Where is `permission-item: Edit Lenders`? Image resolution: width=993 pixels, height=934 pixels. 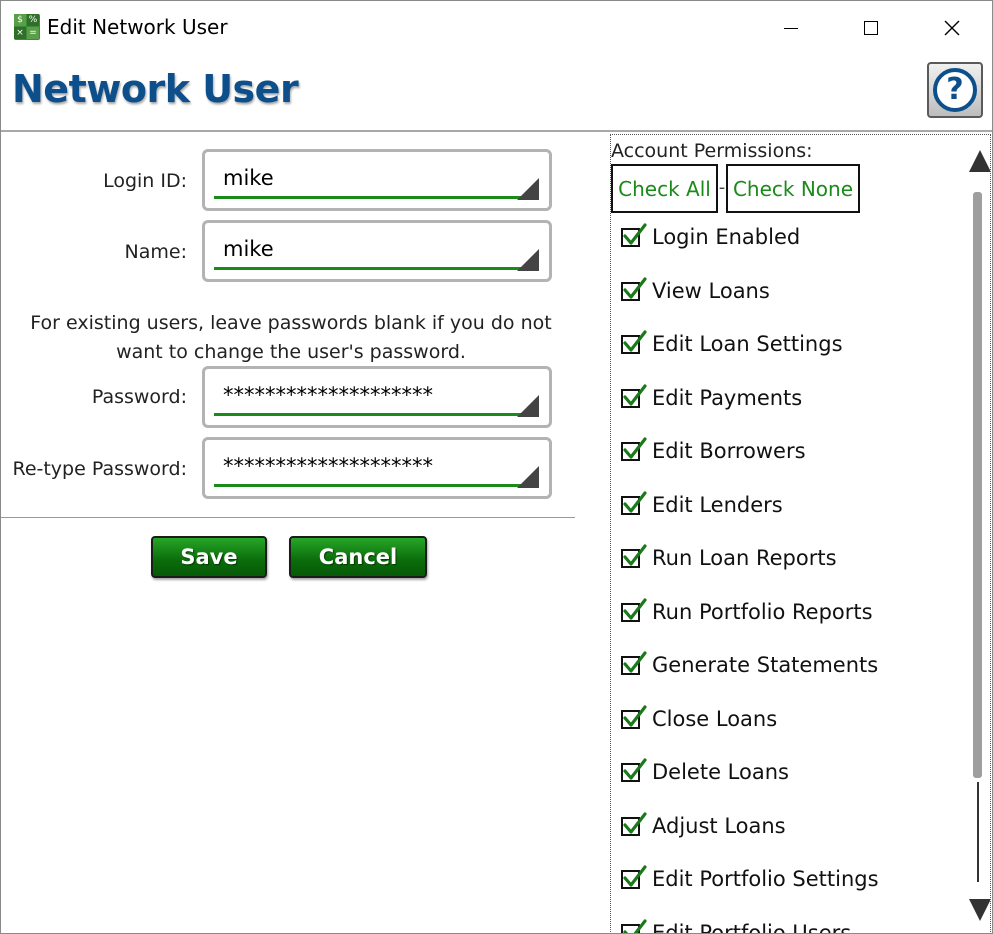 permission-item: Edit Lenders is located at coordinates (781, 507).